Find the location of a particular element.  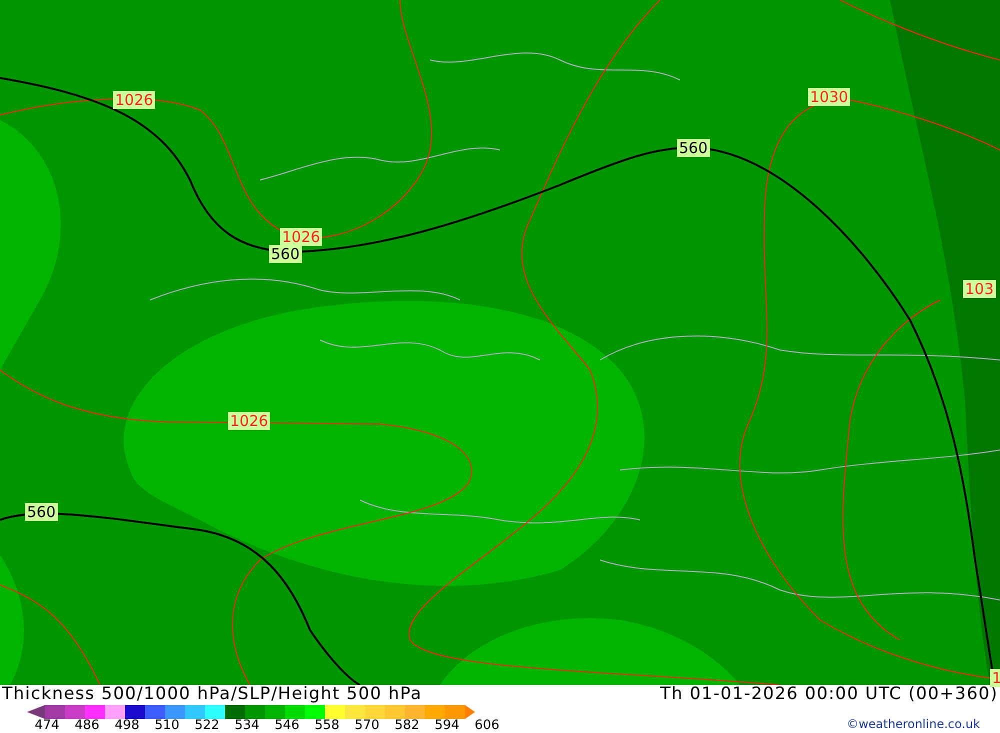

legend-tick-label: 510 is located at coordinates (167, 726).